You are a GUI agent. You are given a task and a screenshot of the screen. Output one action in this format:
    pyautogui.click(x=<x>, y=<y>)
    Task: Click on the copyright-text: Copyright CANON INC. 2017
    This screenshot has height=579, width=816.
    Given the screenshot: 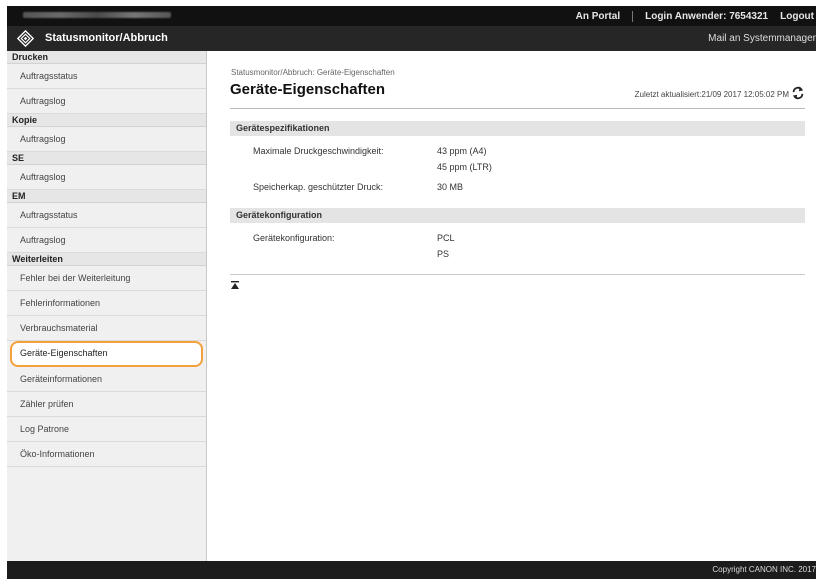 What is the action you would take?
    pyautogui.click(x=764, y=569)
    